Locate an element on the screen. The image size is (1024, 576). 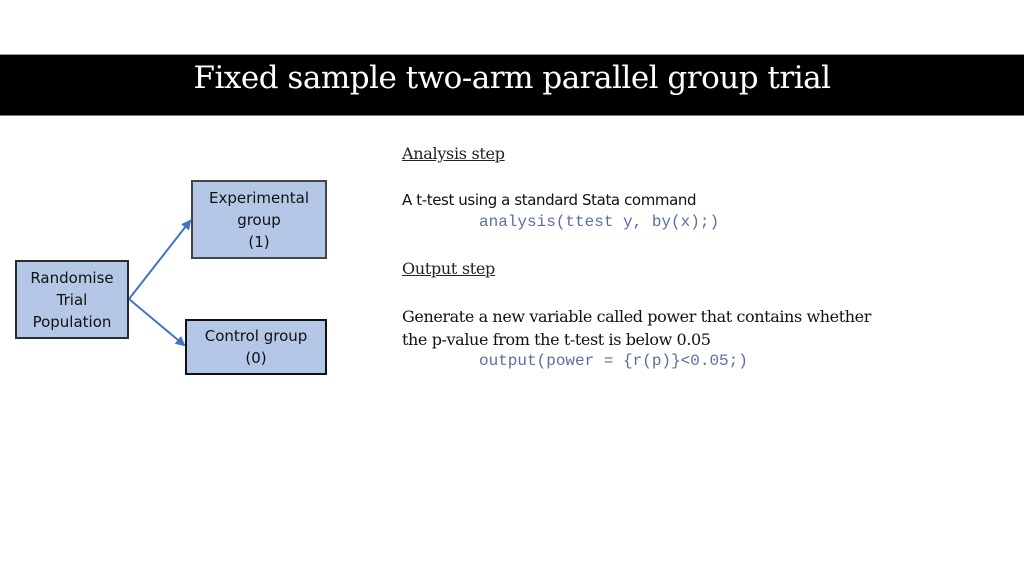
experimental-line: group is located at coordinates (259, 219).